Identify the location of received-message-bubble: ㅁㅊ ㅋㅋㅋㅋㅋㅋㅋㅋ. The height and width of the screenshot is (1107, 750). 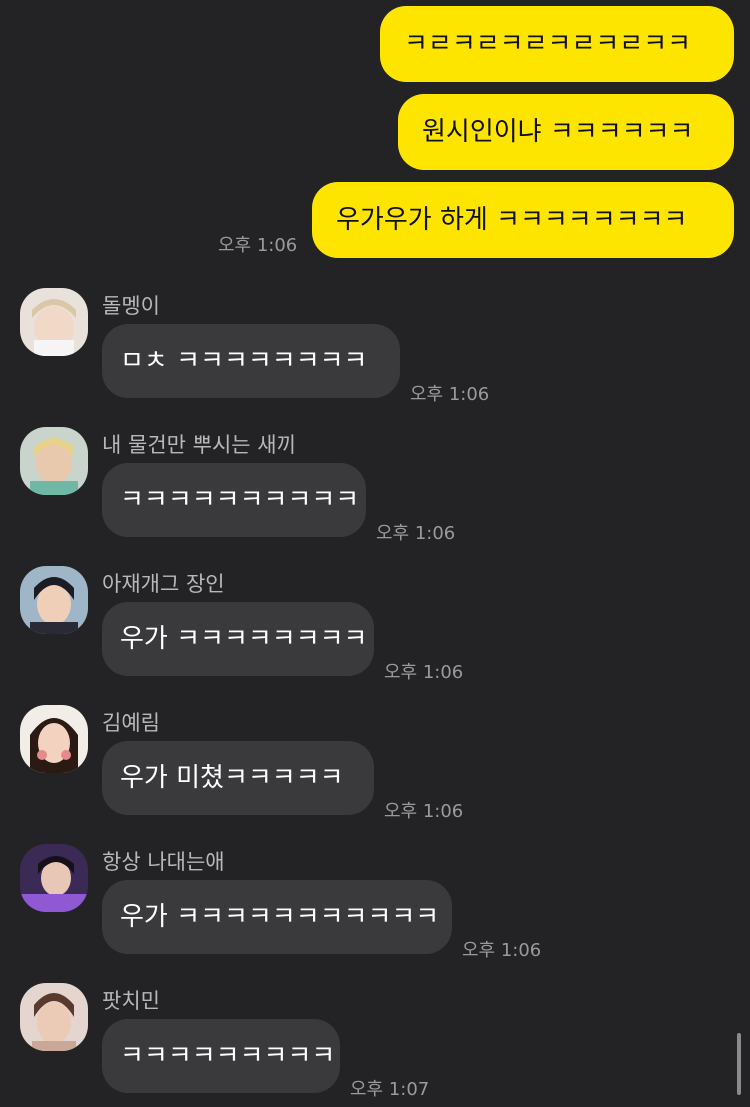
(251, 361).